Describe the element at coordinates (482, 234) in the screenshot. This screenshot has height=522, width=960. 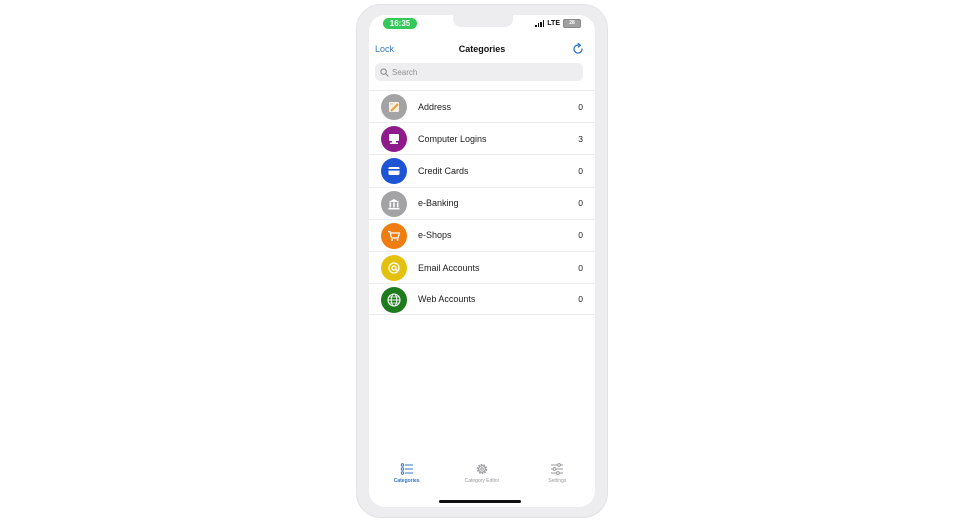
I see `category-row-e-shops: e-Shops 0` at that location.